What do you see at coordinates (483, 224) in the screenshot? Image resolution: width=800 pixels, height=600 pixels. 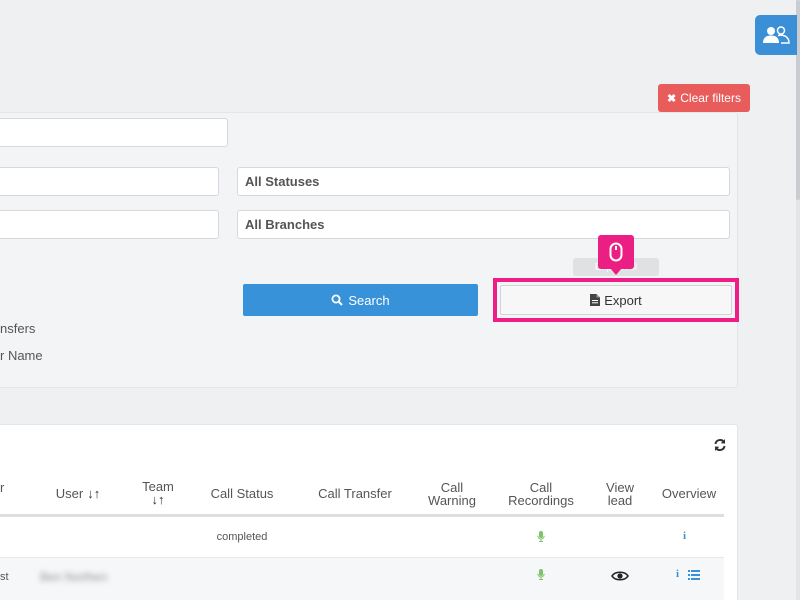 I see `branch-select: All Branches` at bounding box center [483, 224].